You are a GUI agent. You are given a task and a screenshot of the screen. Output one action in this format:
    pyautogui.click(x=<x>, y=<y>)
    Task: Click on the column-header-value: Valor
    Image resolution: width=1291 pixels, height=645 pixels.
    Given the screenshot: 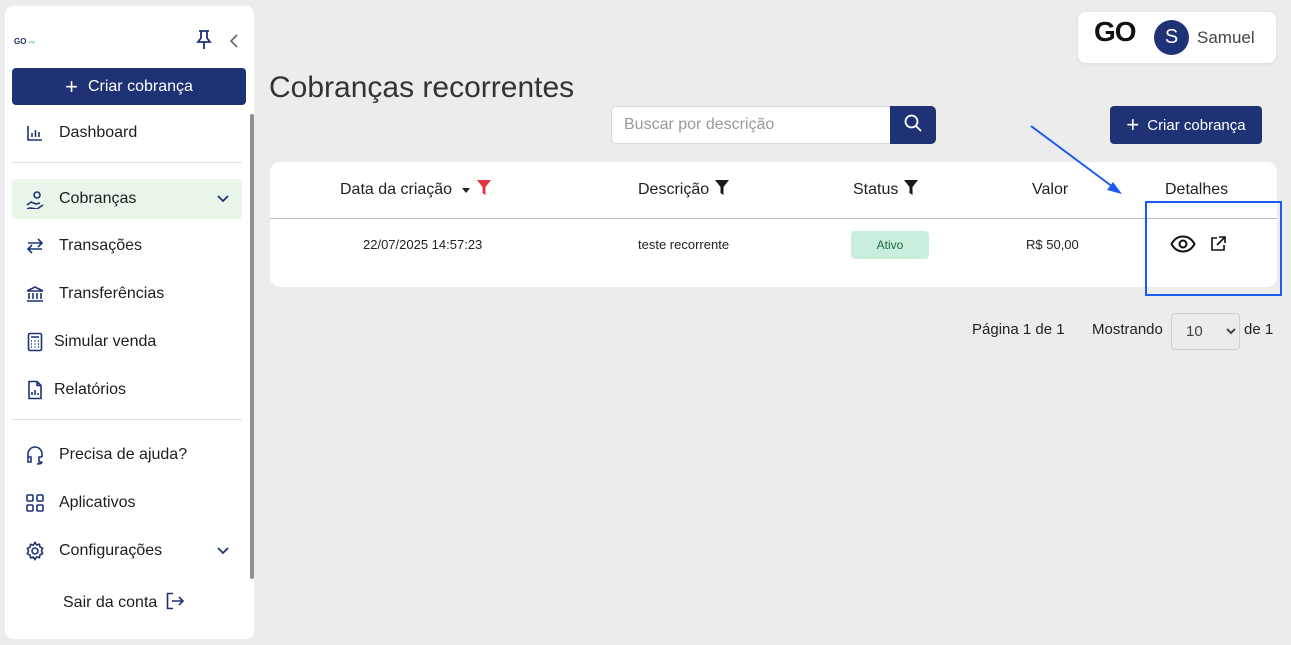 What is the action you would take?
    pyautogui.click(x=1050, y=190)
    